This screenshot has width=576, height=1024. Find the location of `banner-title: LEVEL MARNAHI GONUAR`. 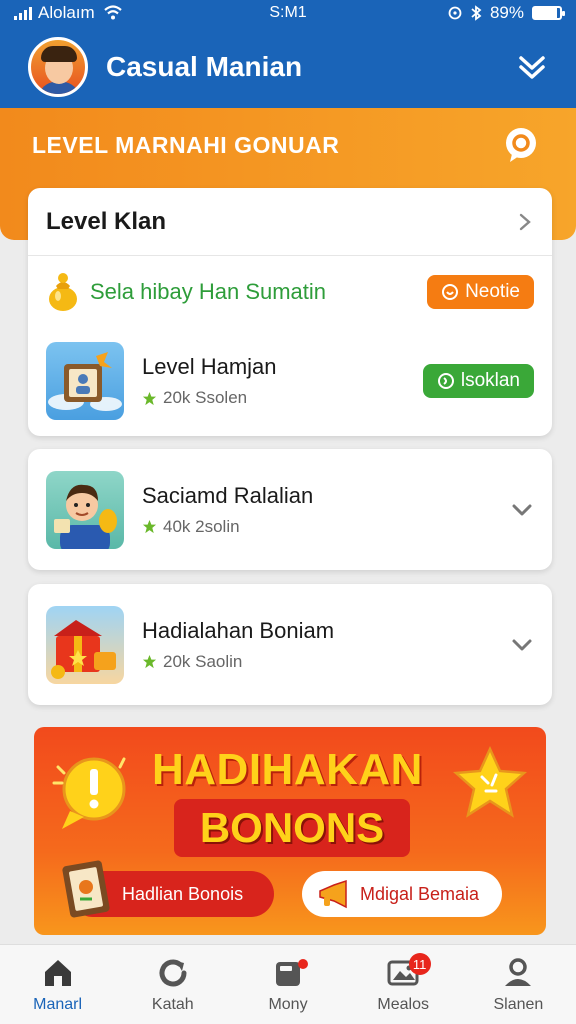

banner-title: LEVEL MARNAHI GONUAR is located at coordinates (186, 145).